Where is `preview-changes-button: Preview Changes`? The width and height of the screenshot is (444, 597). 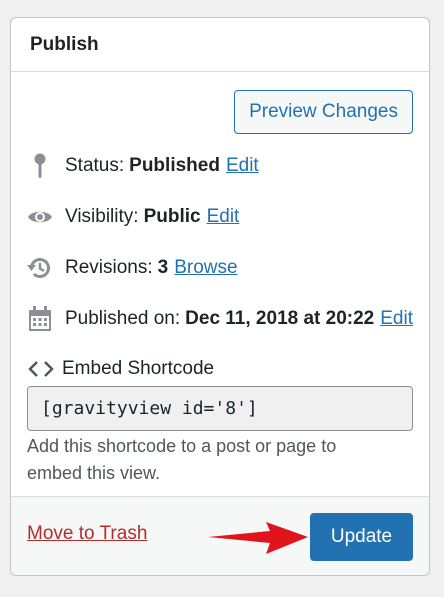
preview-changes-button: Preview Changes is located at coordinates (323, 112).